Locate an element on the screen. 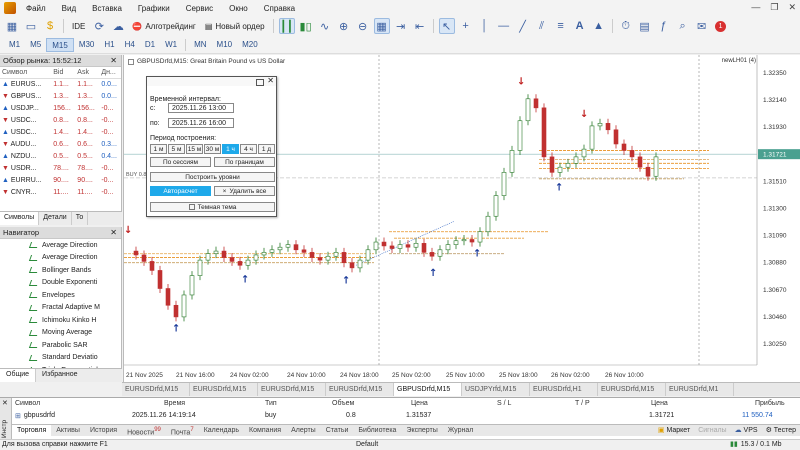  zoom-in-icon: ⊕ is located at coordinates (344, 26).